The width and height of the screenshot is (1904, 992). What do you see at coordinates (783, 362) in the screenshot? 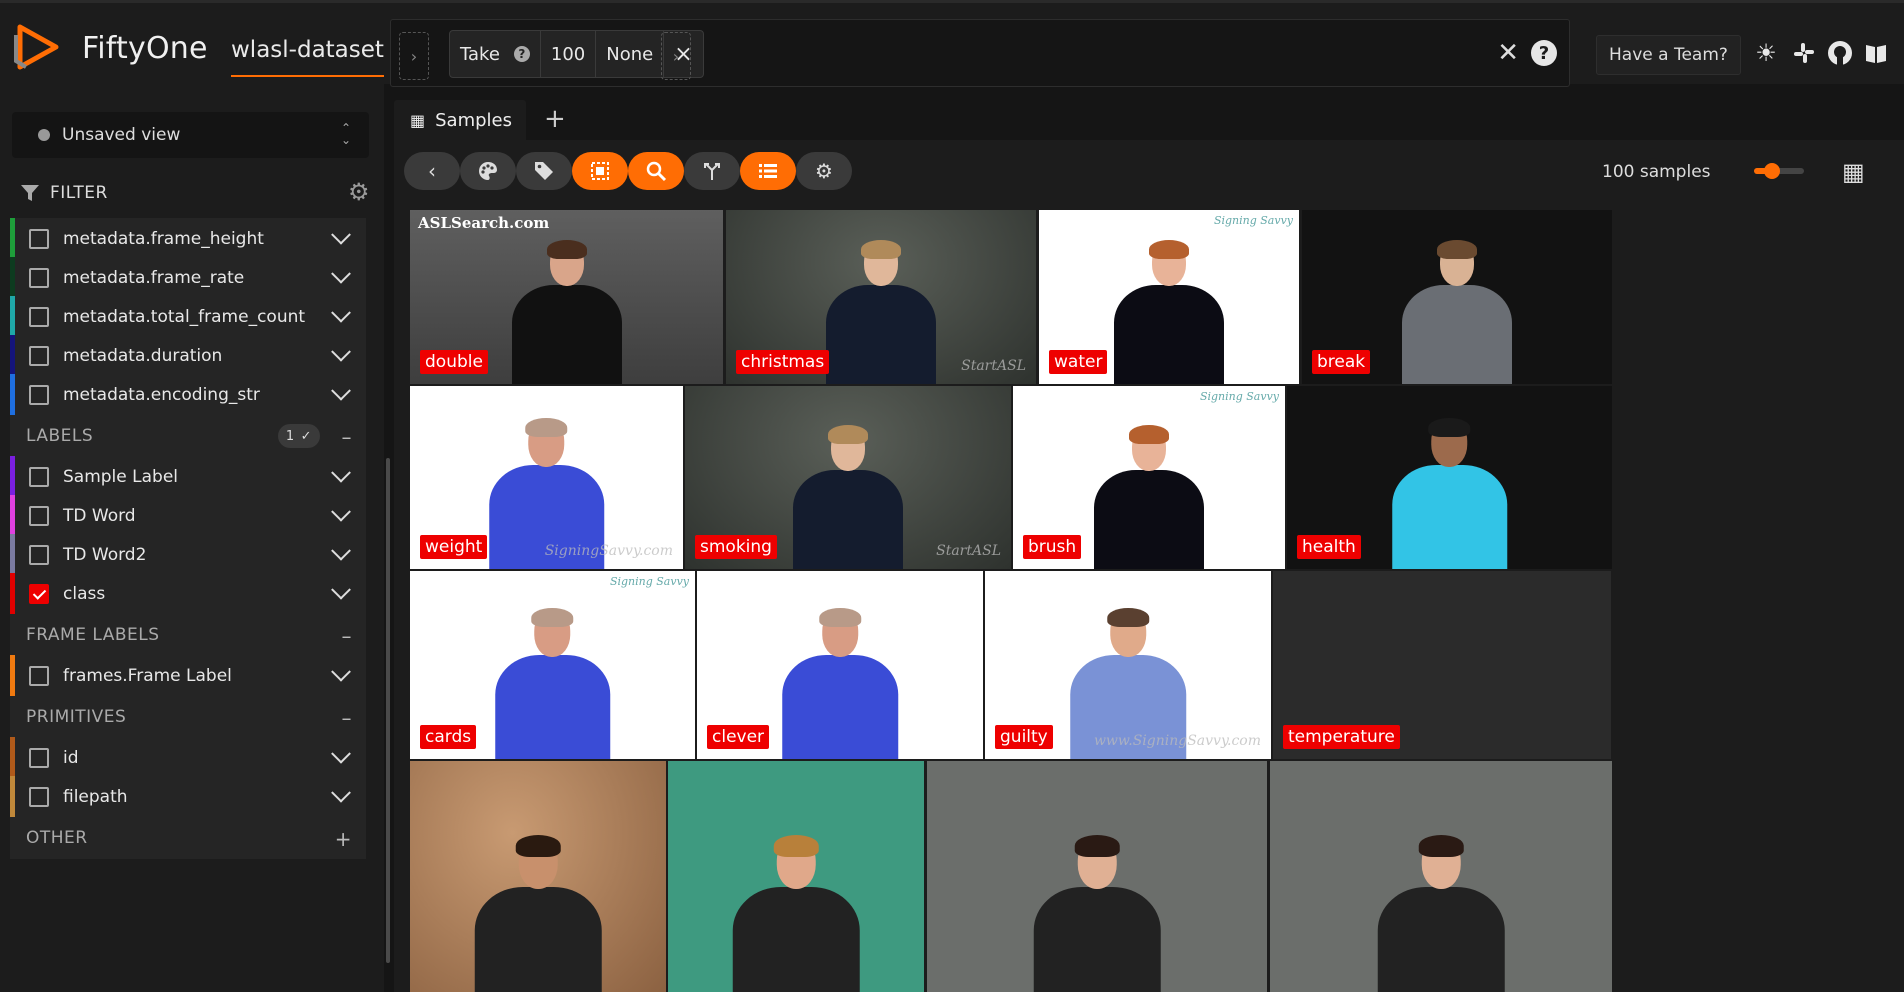
I see `class-label-tag: christmas` at bounding box center [783, 362].